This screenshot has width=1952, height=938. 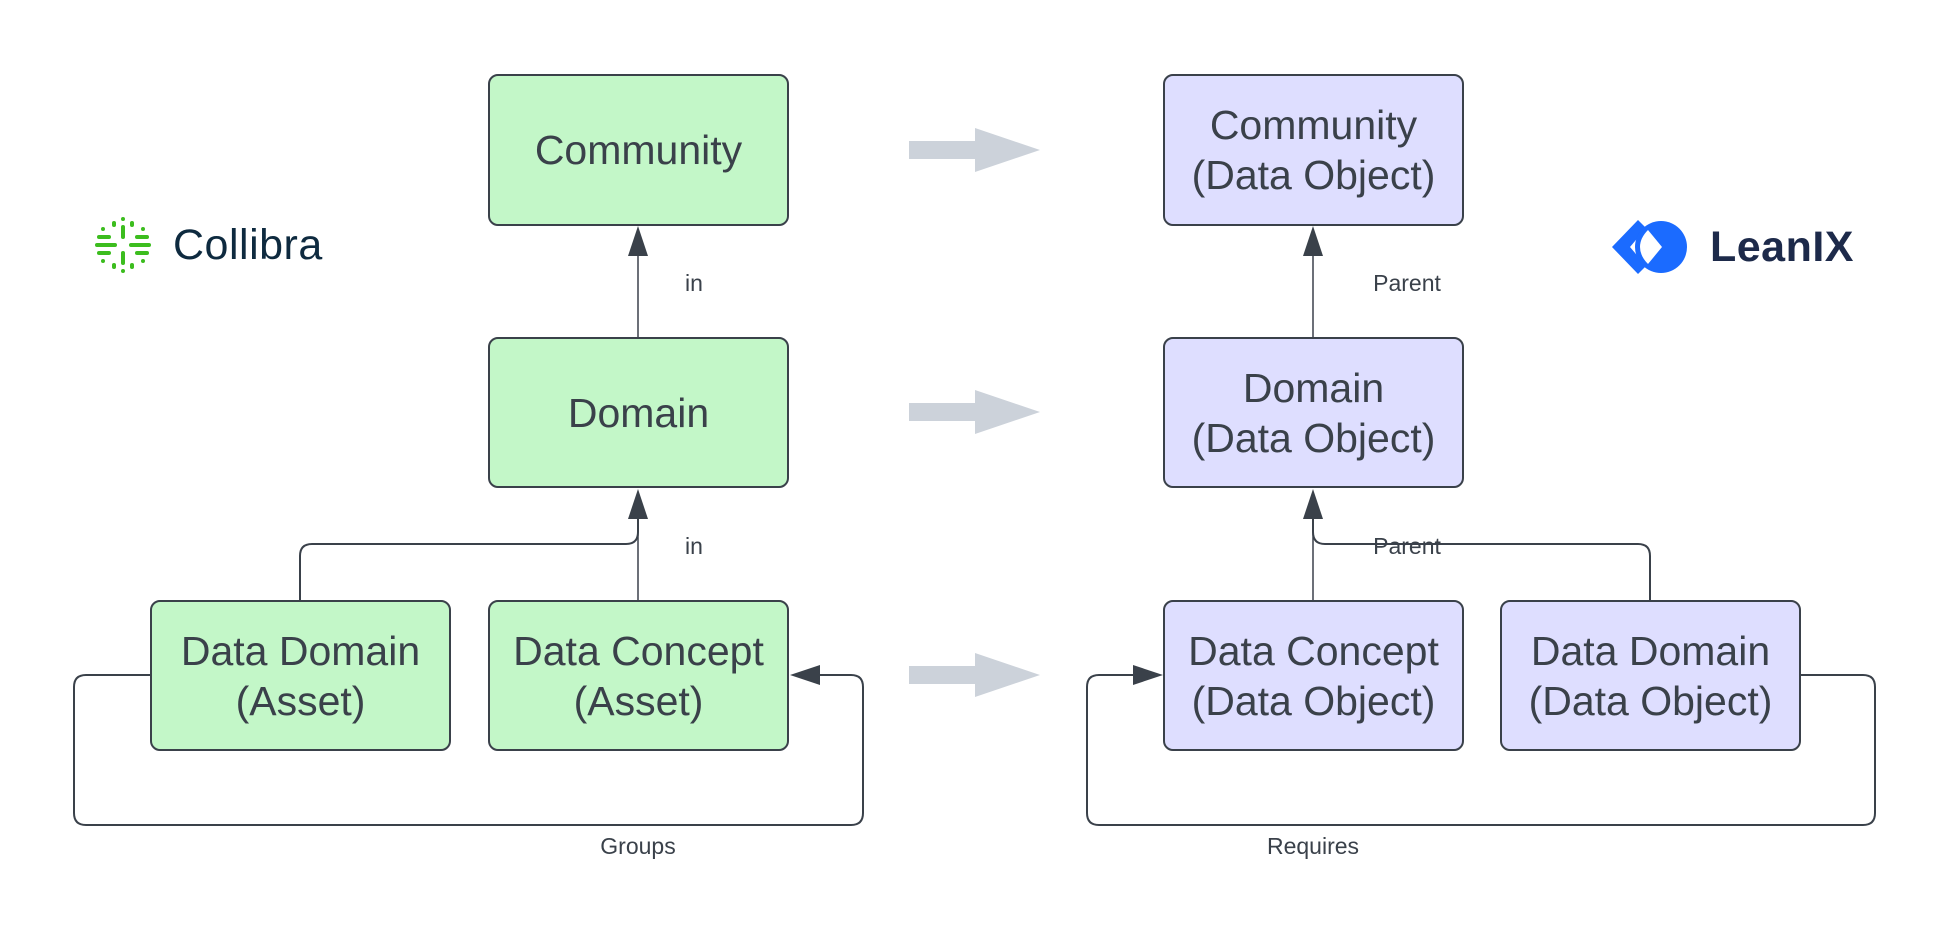 What do you see at coordinates (974, 675) in the screenshot?
I see `mapping-arrow-data-objects` at bounding box center [974, 675].